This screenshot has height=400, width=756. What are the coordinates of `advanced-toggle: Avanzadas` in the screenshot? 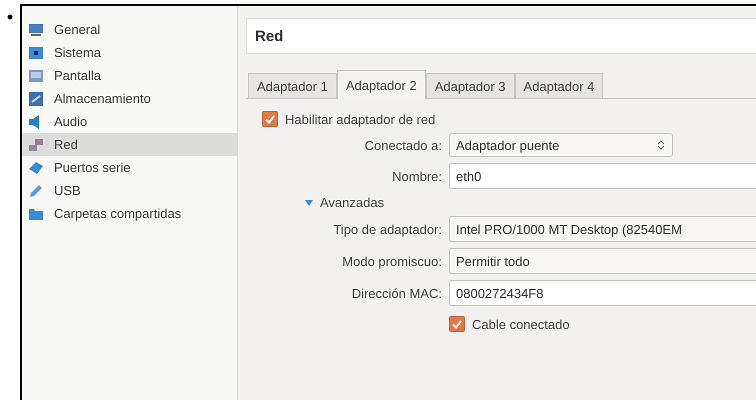 It's located at (509, 202).